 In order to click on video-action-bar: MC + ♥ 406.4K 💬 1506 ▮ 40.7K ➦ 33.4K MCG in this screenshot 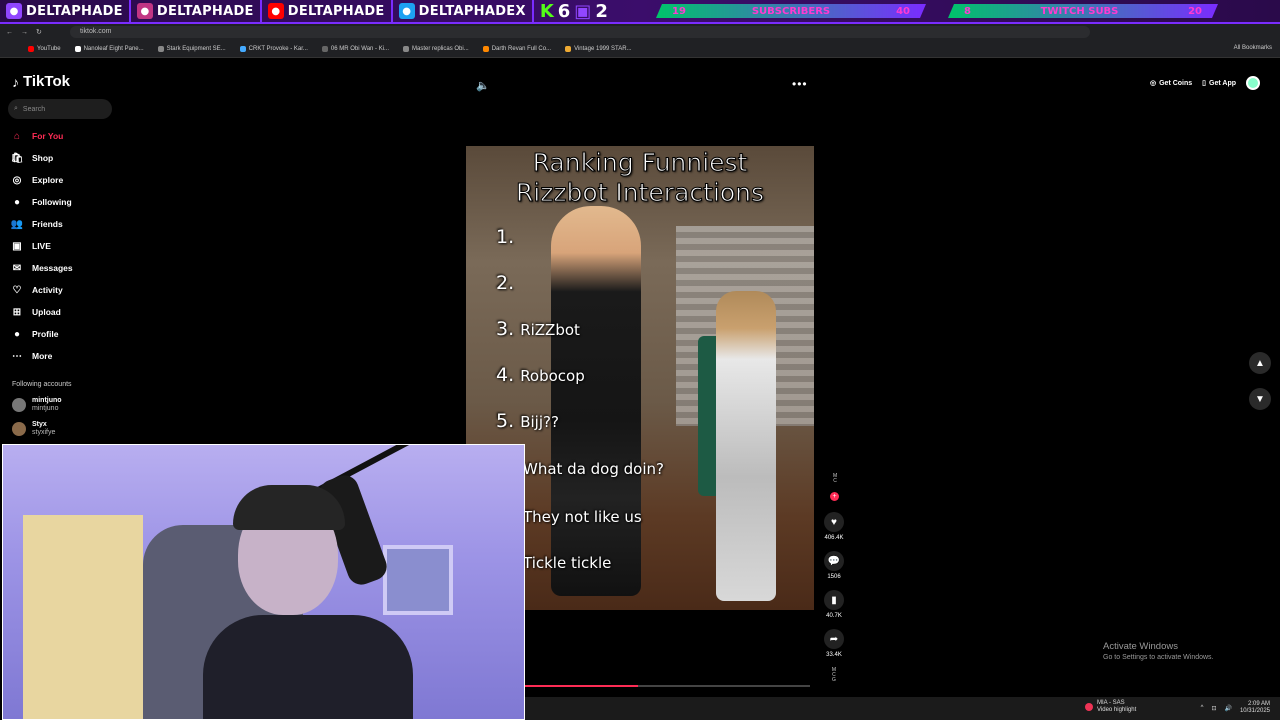, I will do `click(834, 578)`.